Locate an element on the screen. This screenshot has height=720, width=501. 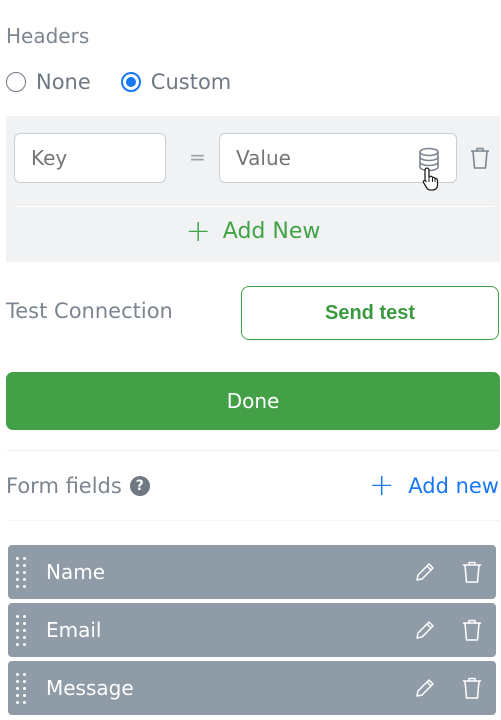
help-icon: ? is located at coordinates (139, 486).